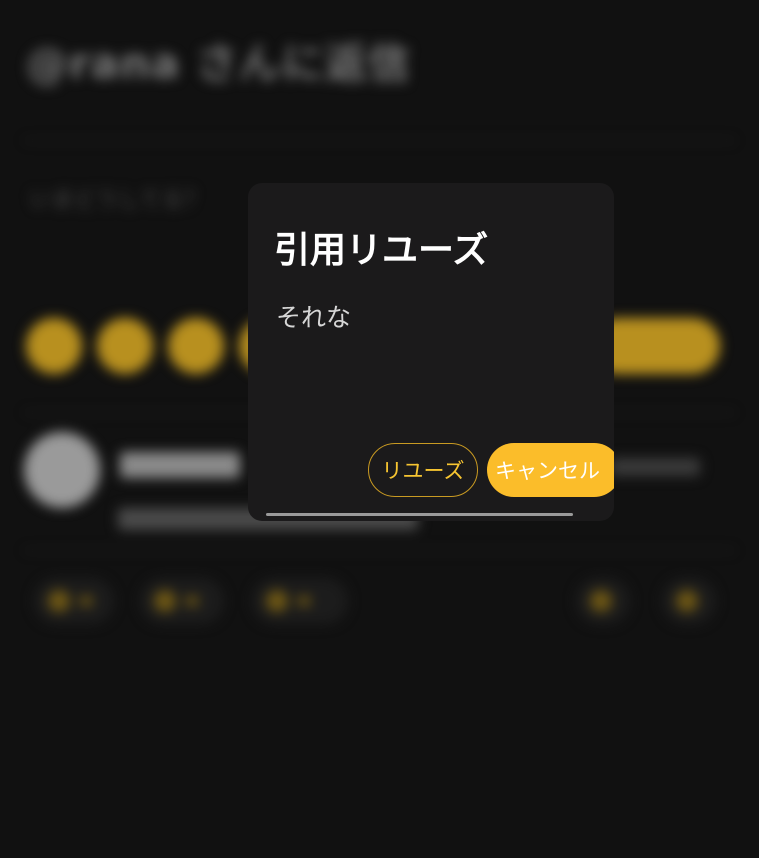 The width and height of the screenshot is (759, 858). Describe the element at coordinates (419, 514) in the screenshot. I see `horizontal-scrollbar` at that location.